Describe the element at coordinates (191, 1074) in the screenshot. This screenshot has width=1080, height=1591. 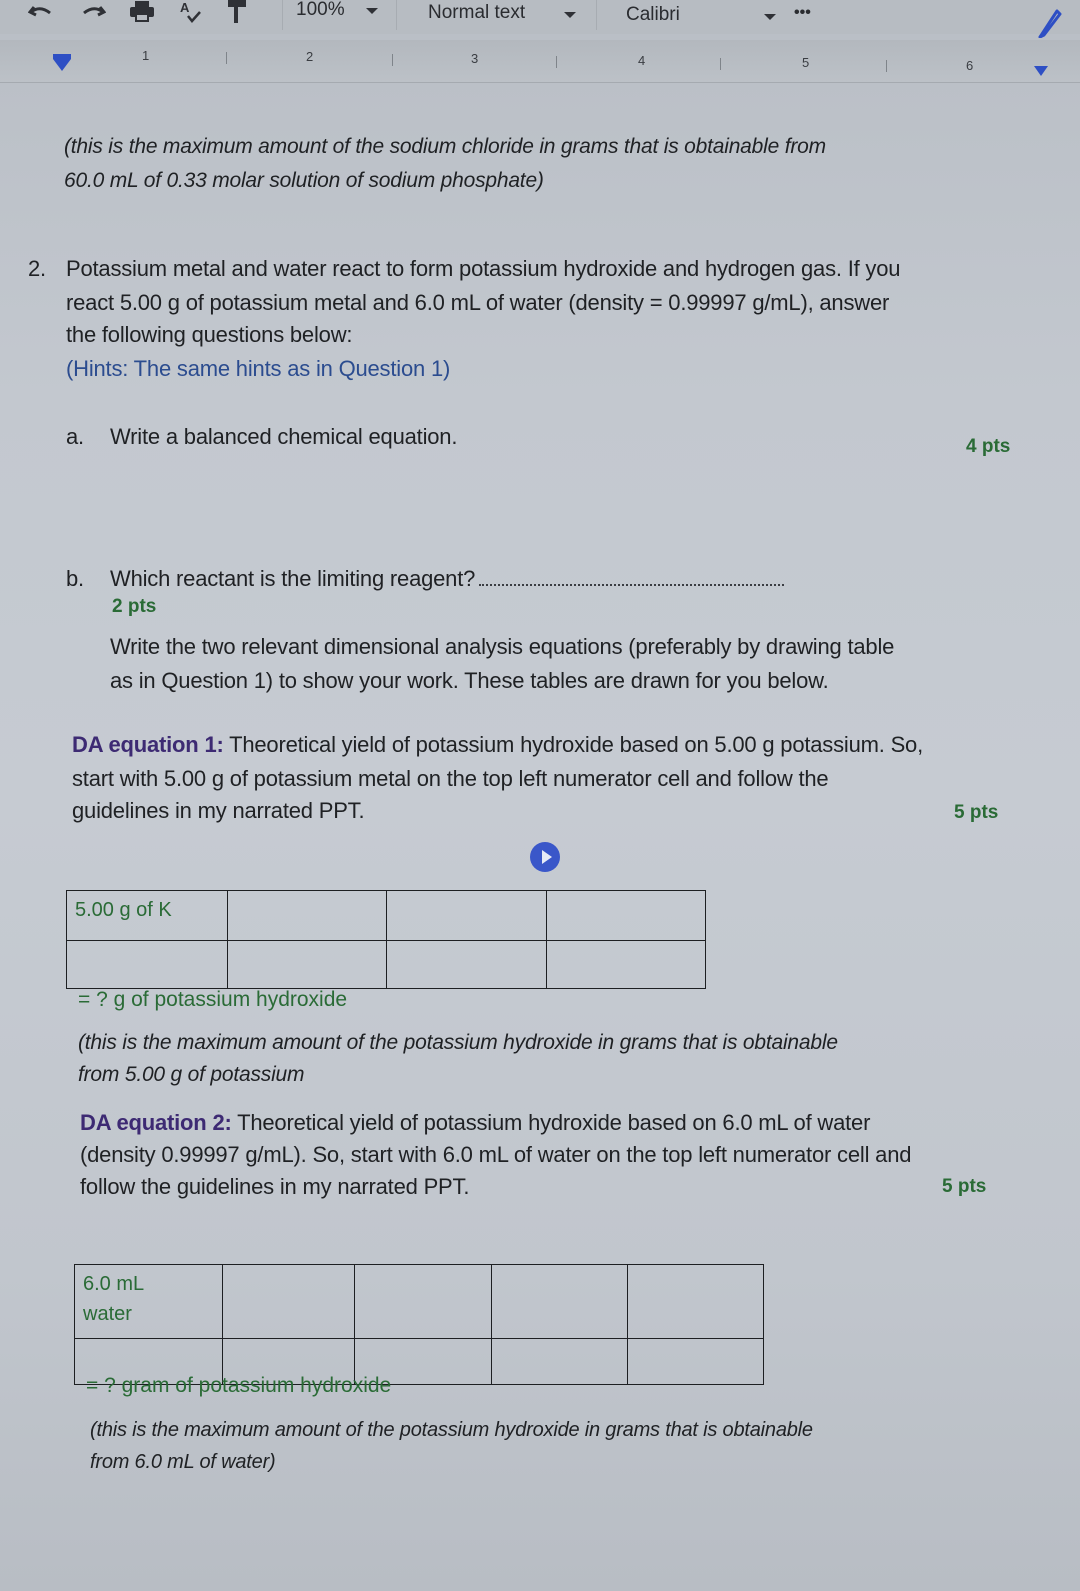
I see `da1-note-line2: from 5.00 g of potassium` at that location.